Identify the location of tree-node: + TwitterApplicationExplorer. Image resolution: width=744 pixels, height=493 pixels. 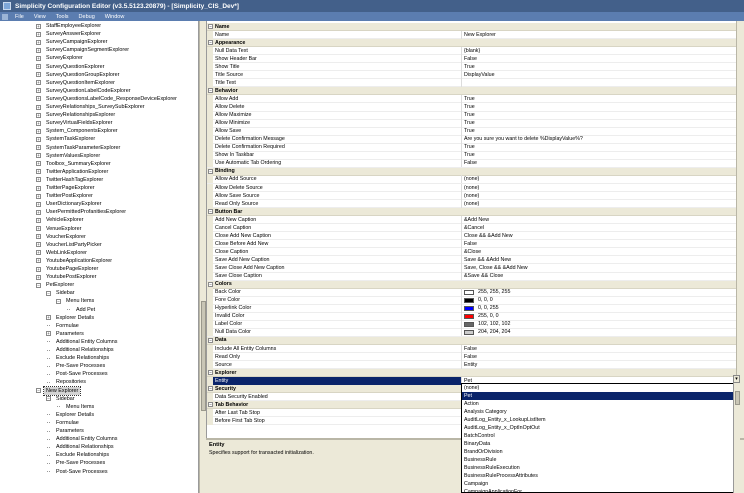
(73, 172).